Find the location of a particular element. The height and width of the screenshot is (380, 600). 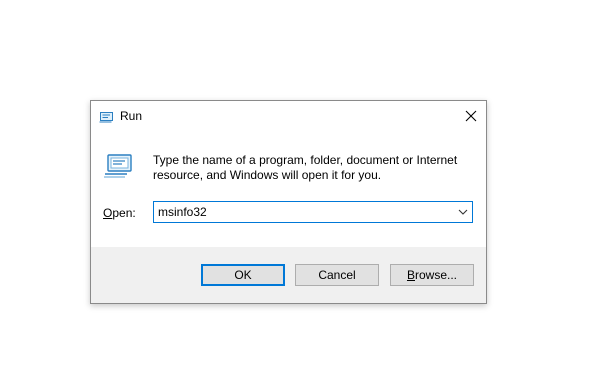

close-button is located at coordinates (471, 116).